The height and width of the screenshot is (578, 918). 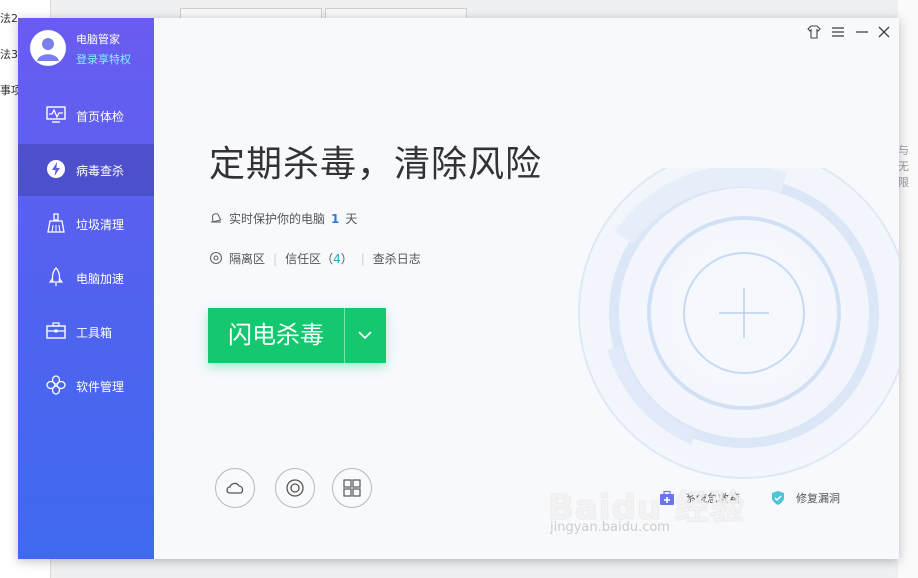 I want to click on user-avatar-icon, so click(x=48, y=48).